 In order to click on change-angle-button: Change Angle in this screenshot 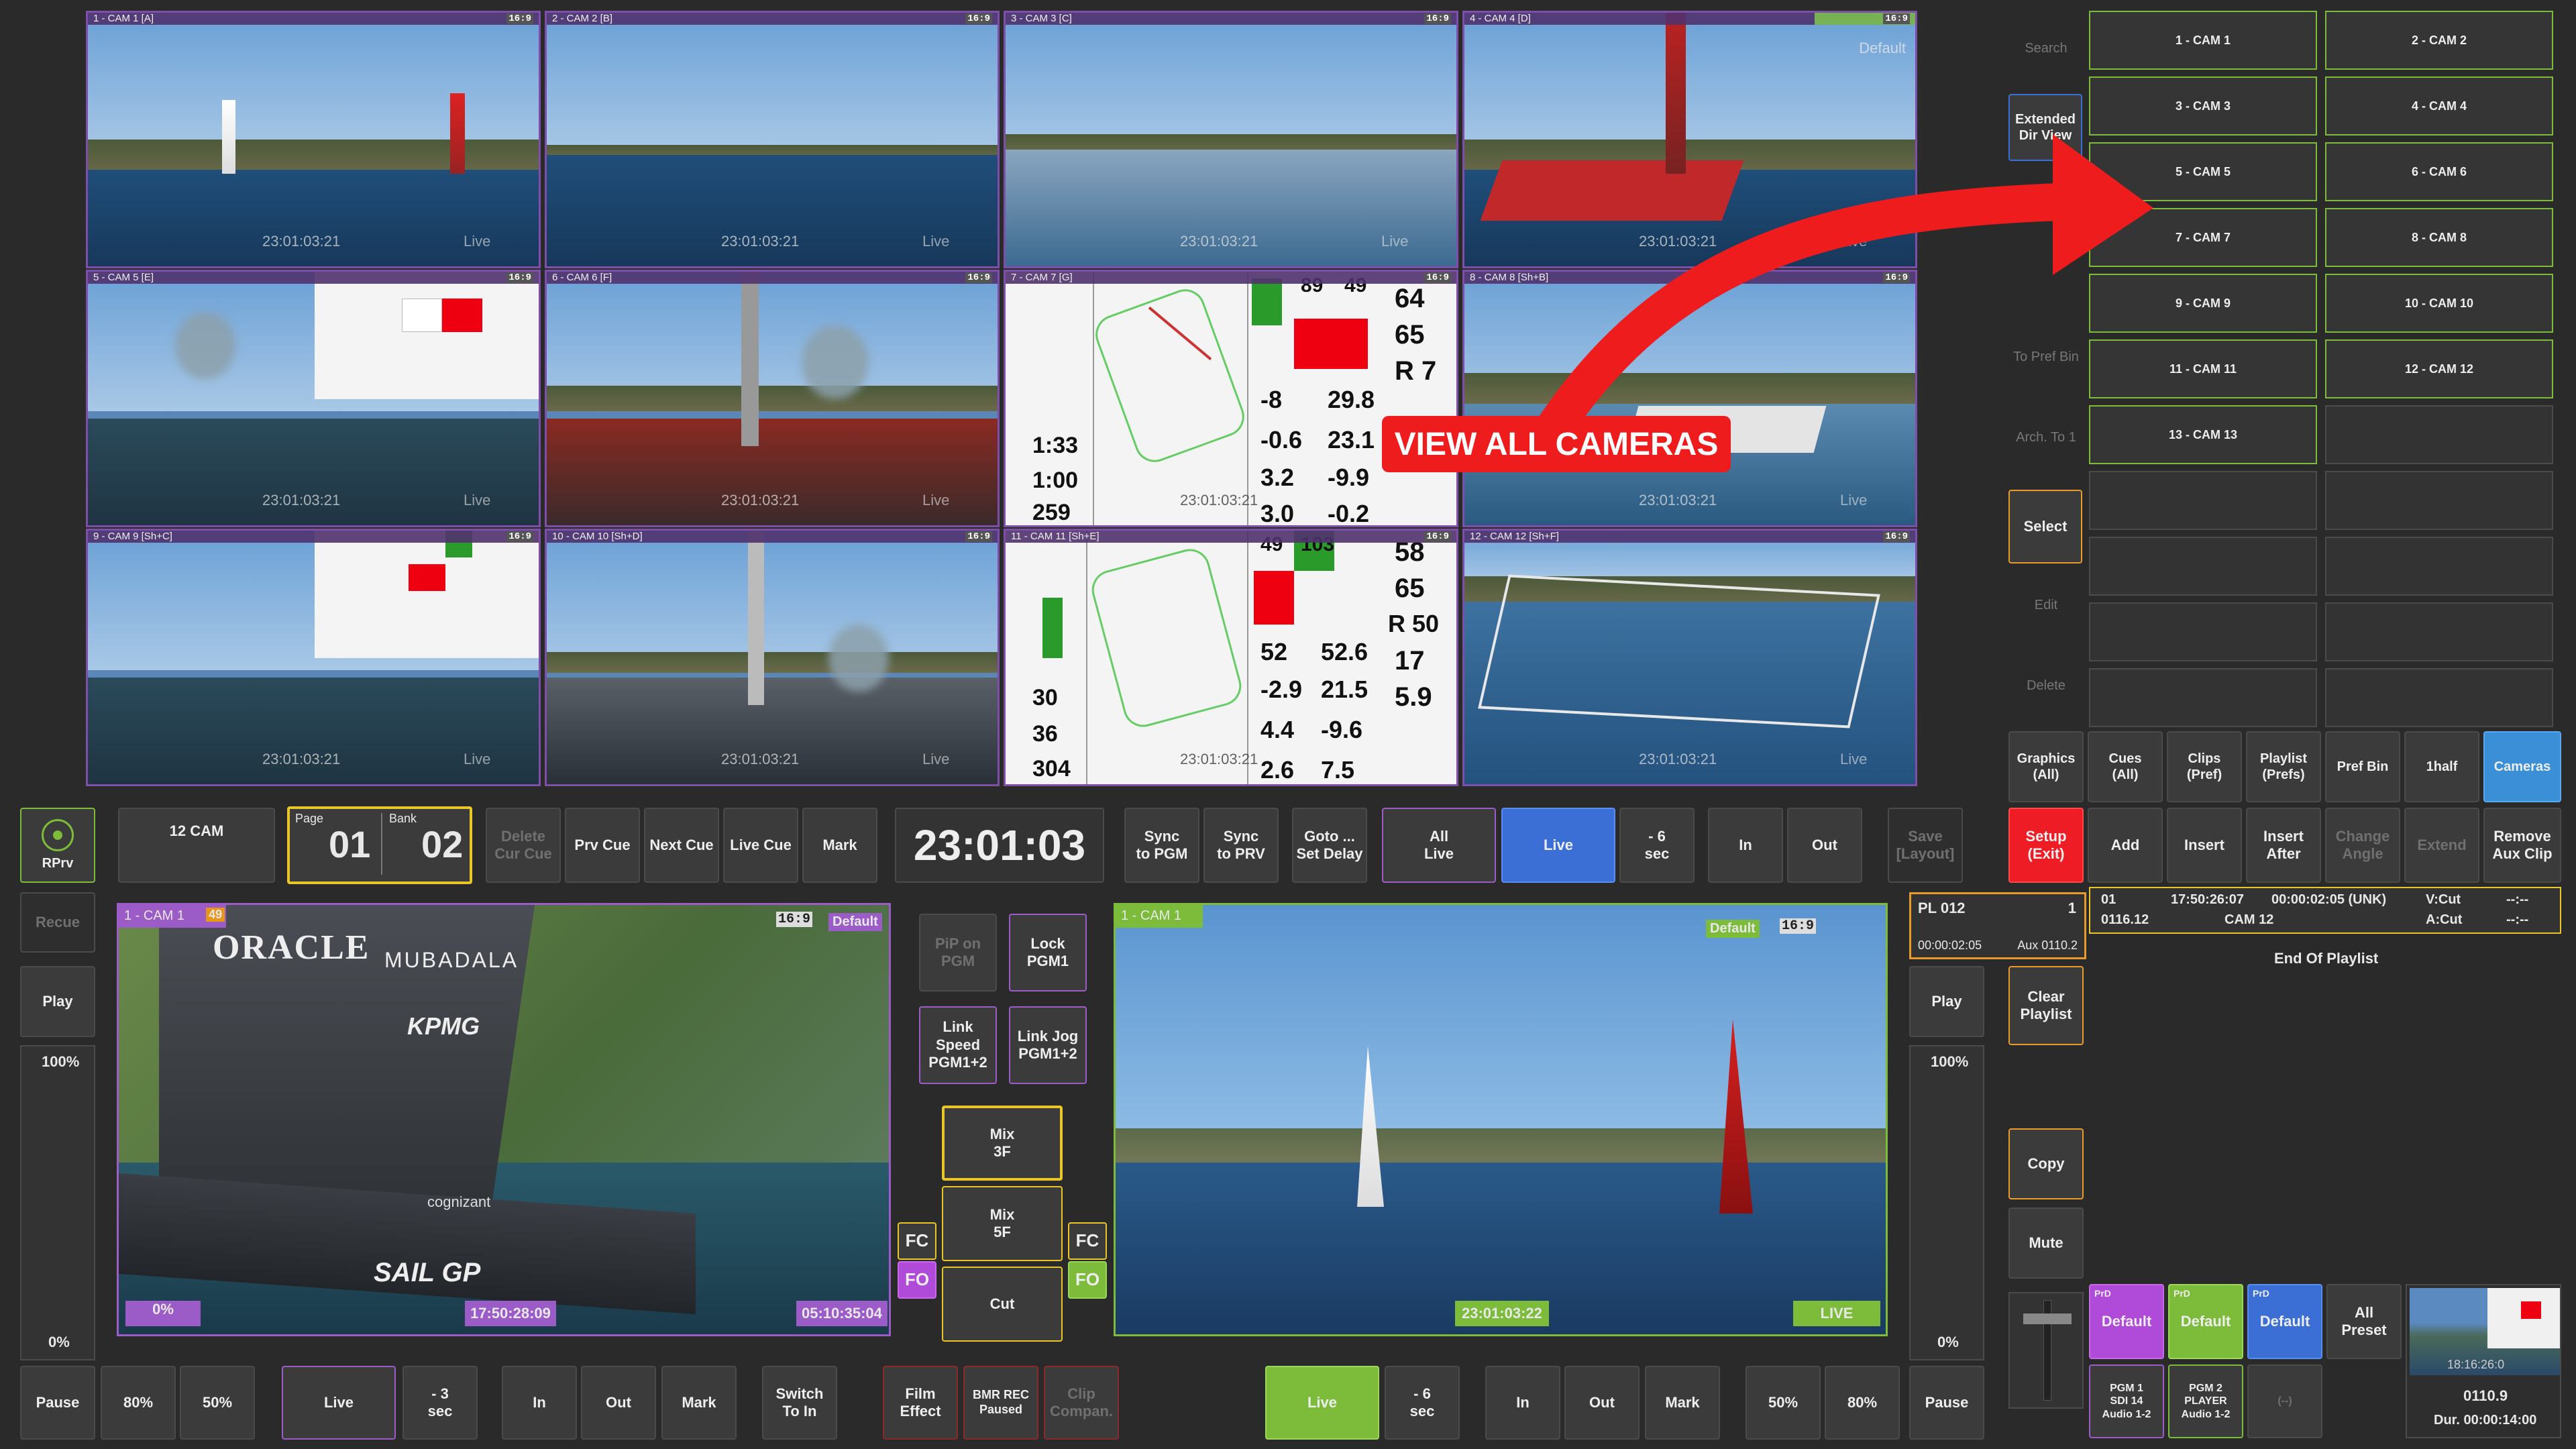, I will do `click(2362, 845)`.